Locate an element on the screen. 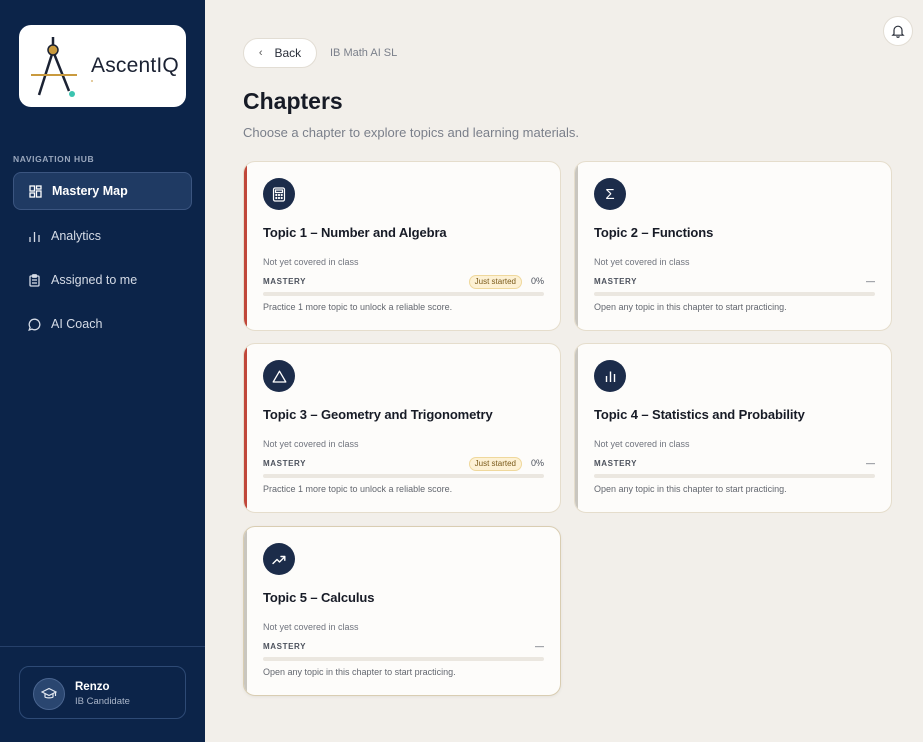 Image resolution: width=923 pixels, height=742 pixels. brand-logo: AscentIQ is located at coordinates (102, 66).